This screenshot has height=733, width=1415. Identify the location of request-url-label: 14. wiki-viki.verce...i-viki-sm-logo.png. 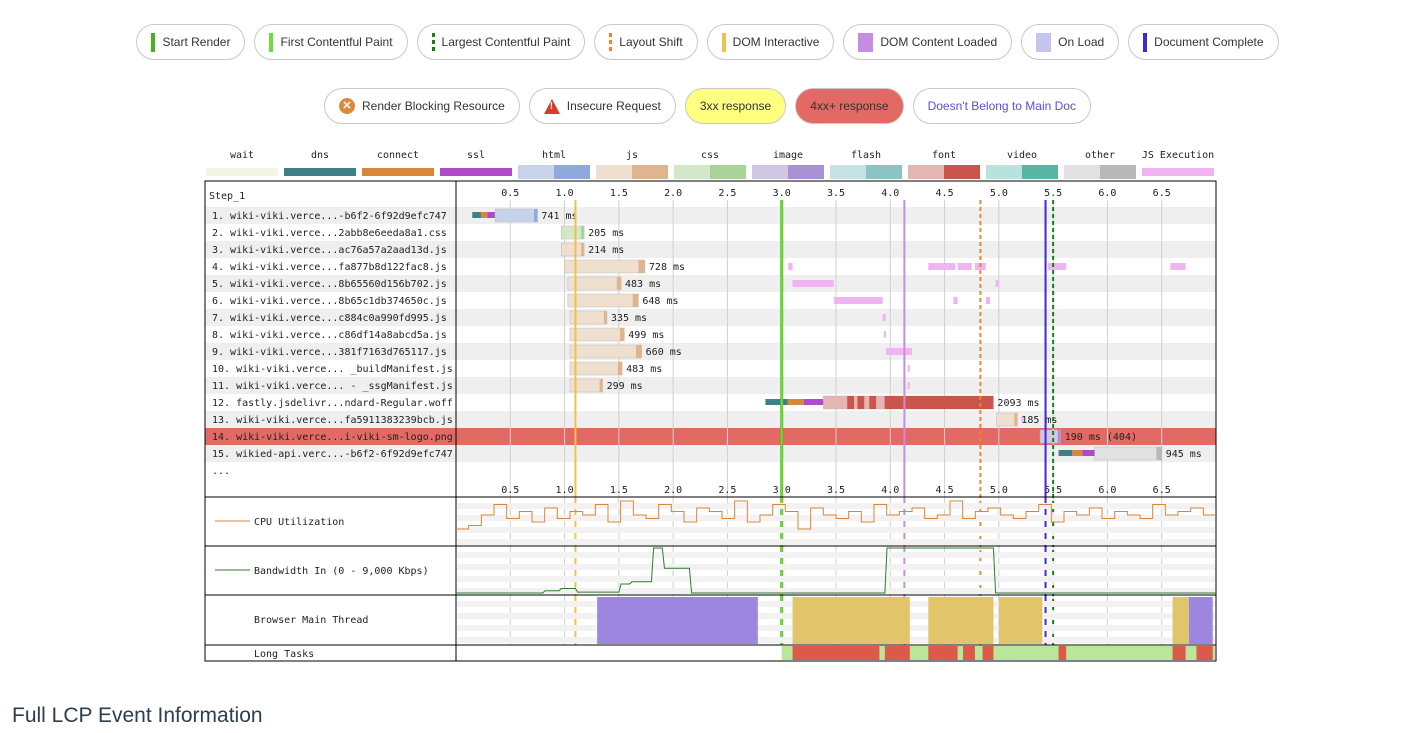
(332, 437).